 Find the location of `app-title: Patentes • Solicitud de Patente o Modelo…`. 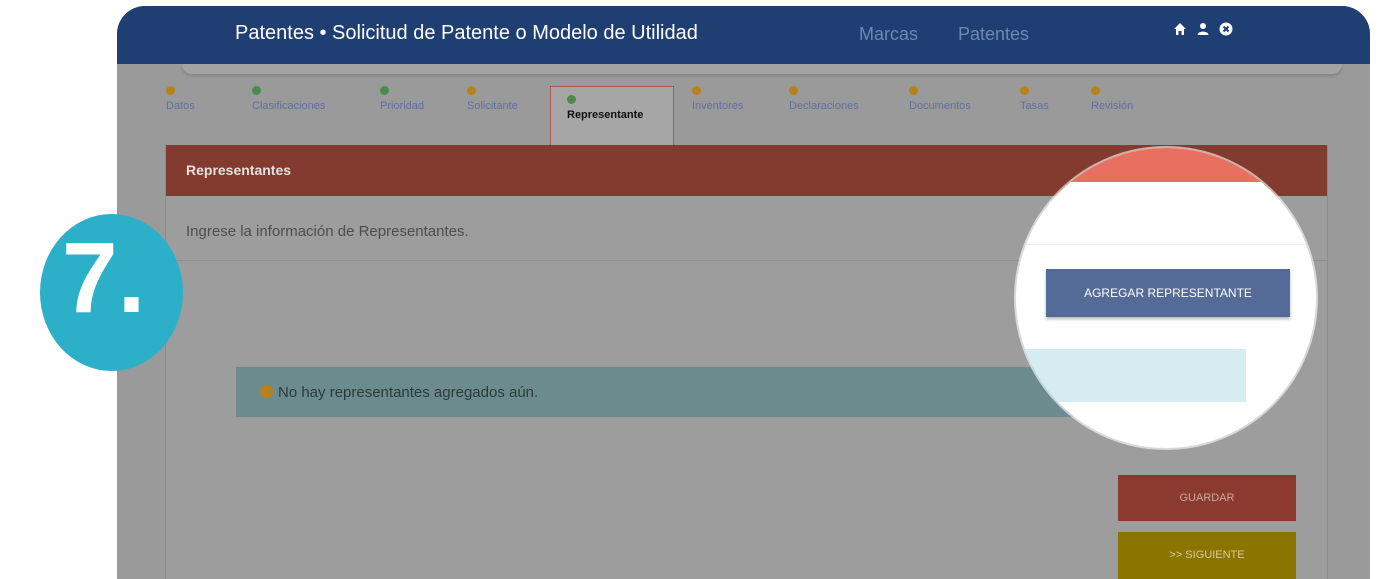

app-title: Patentes • Solicitud de Patente o Modelo… is located at coordinates (466, 33).